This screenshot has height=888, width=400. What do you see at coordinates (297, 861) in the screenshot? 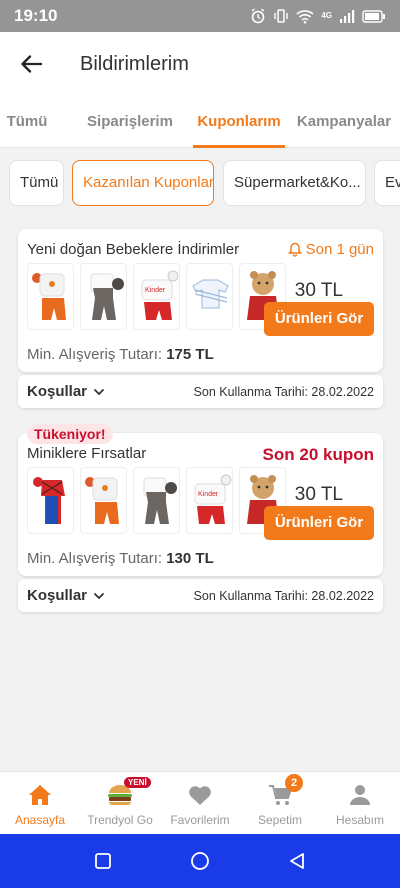
I see `back-triangle-icon` at bounding box center [297, 861].